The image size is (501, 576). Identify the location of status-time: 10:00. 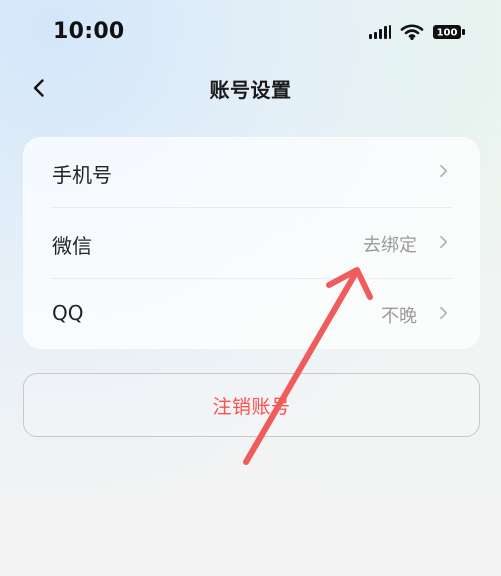
(89, 31).